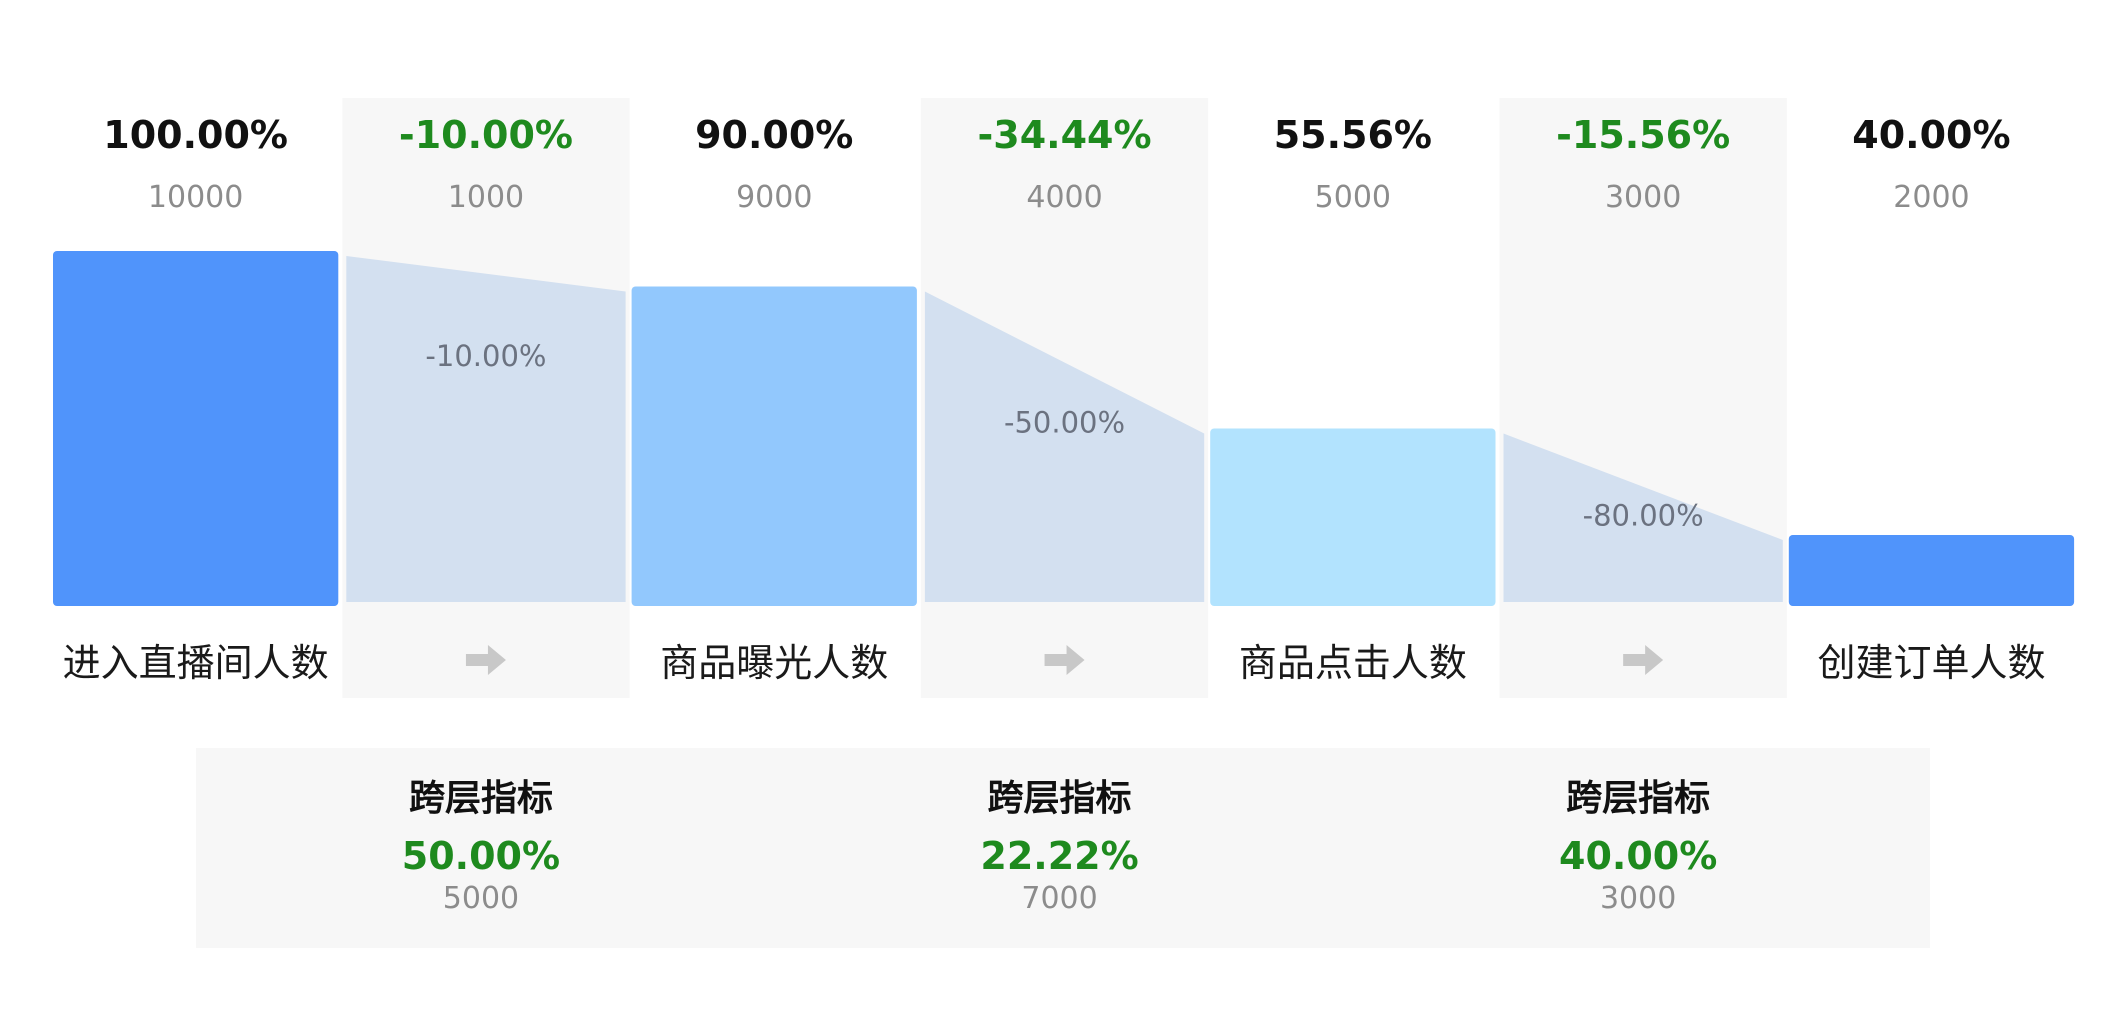  What do you see at coordinates (1064, 197) in the screenshot?
I see `transition-count: 4000` at bounding box center [1064, 197].